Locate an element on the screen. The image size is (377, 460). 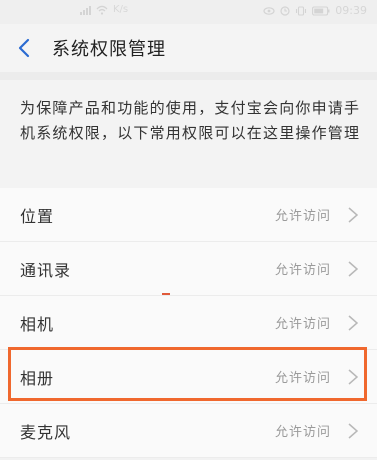
permission-label: 相册 is located at coordinates (37, 378).